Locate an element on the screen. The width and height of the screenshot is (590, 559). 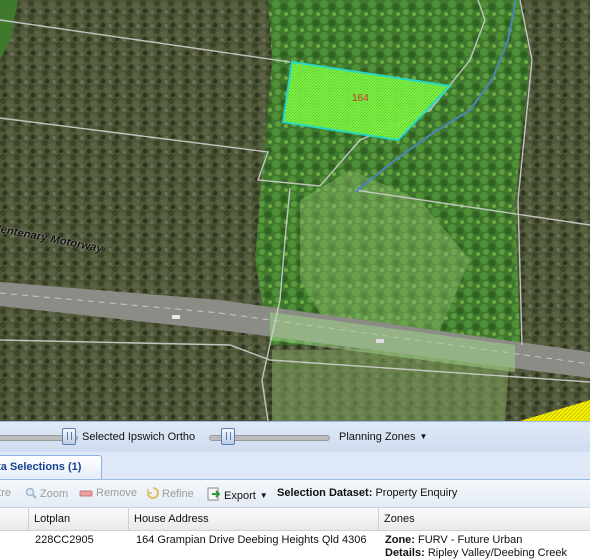
export-button: Export ▼ is located at coordinates (237, 494).